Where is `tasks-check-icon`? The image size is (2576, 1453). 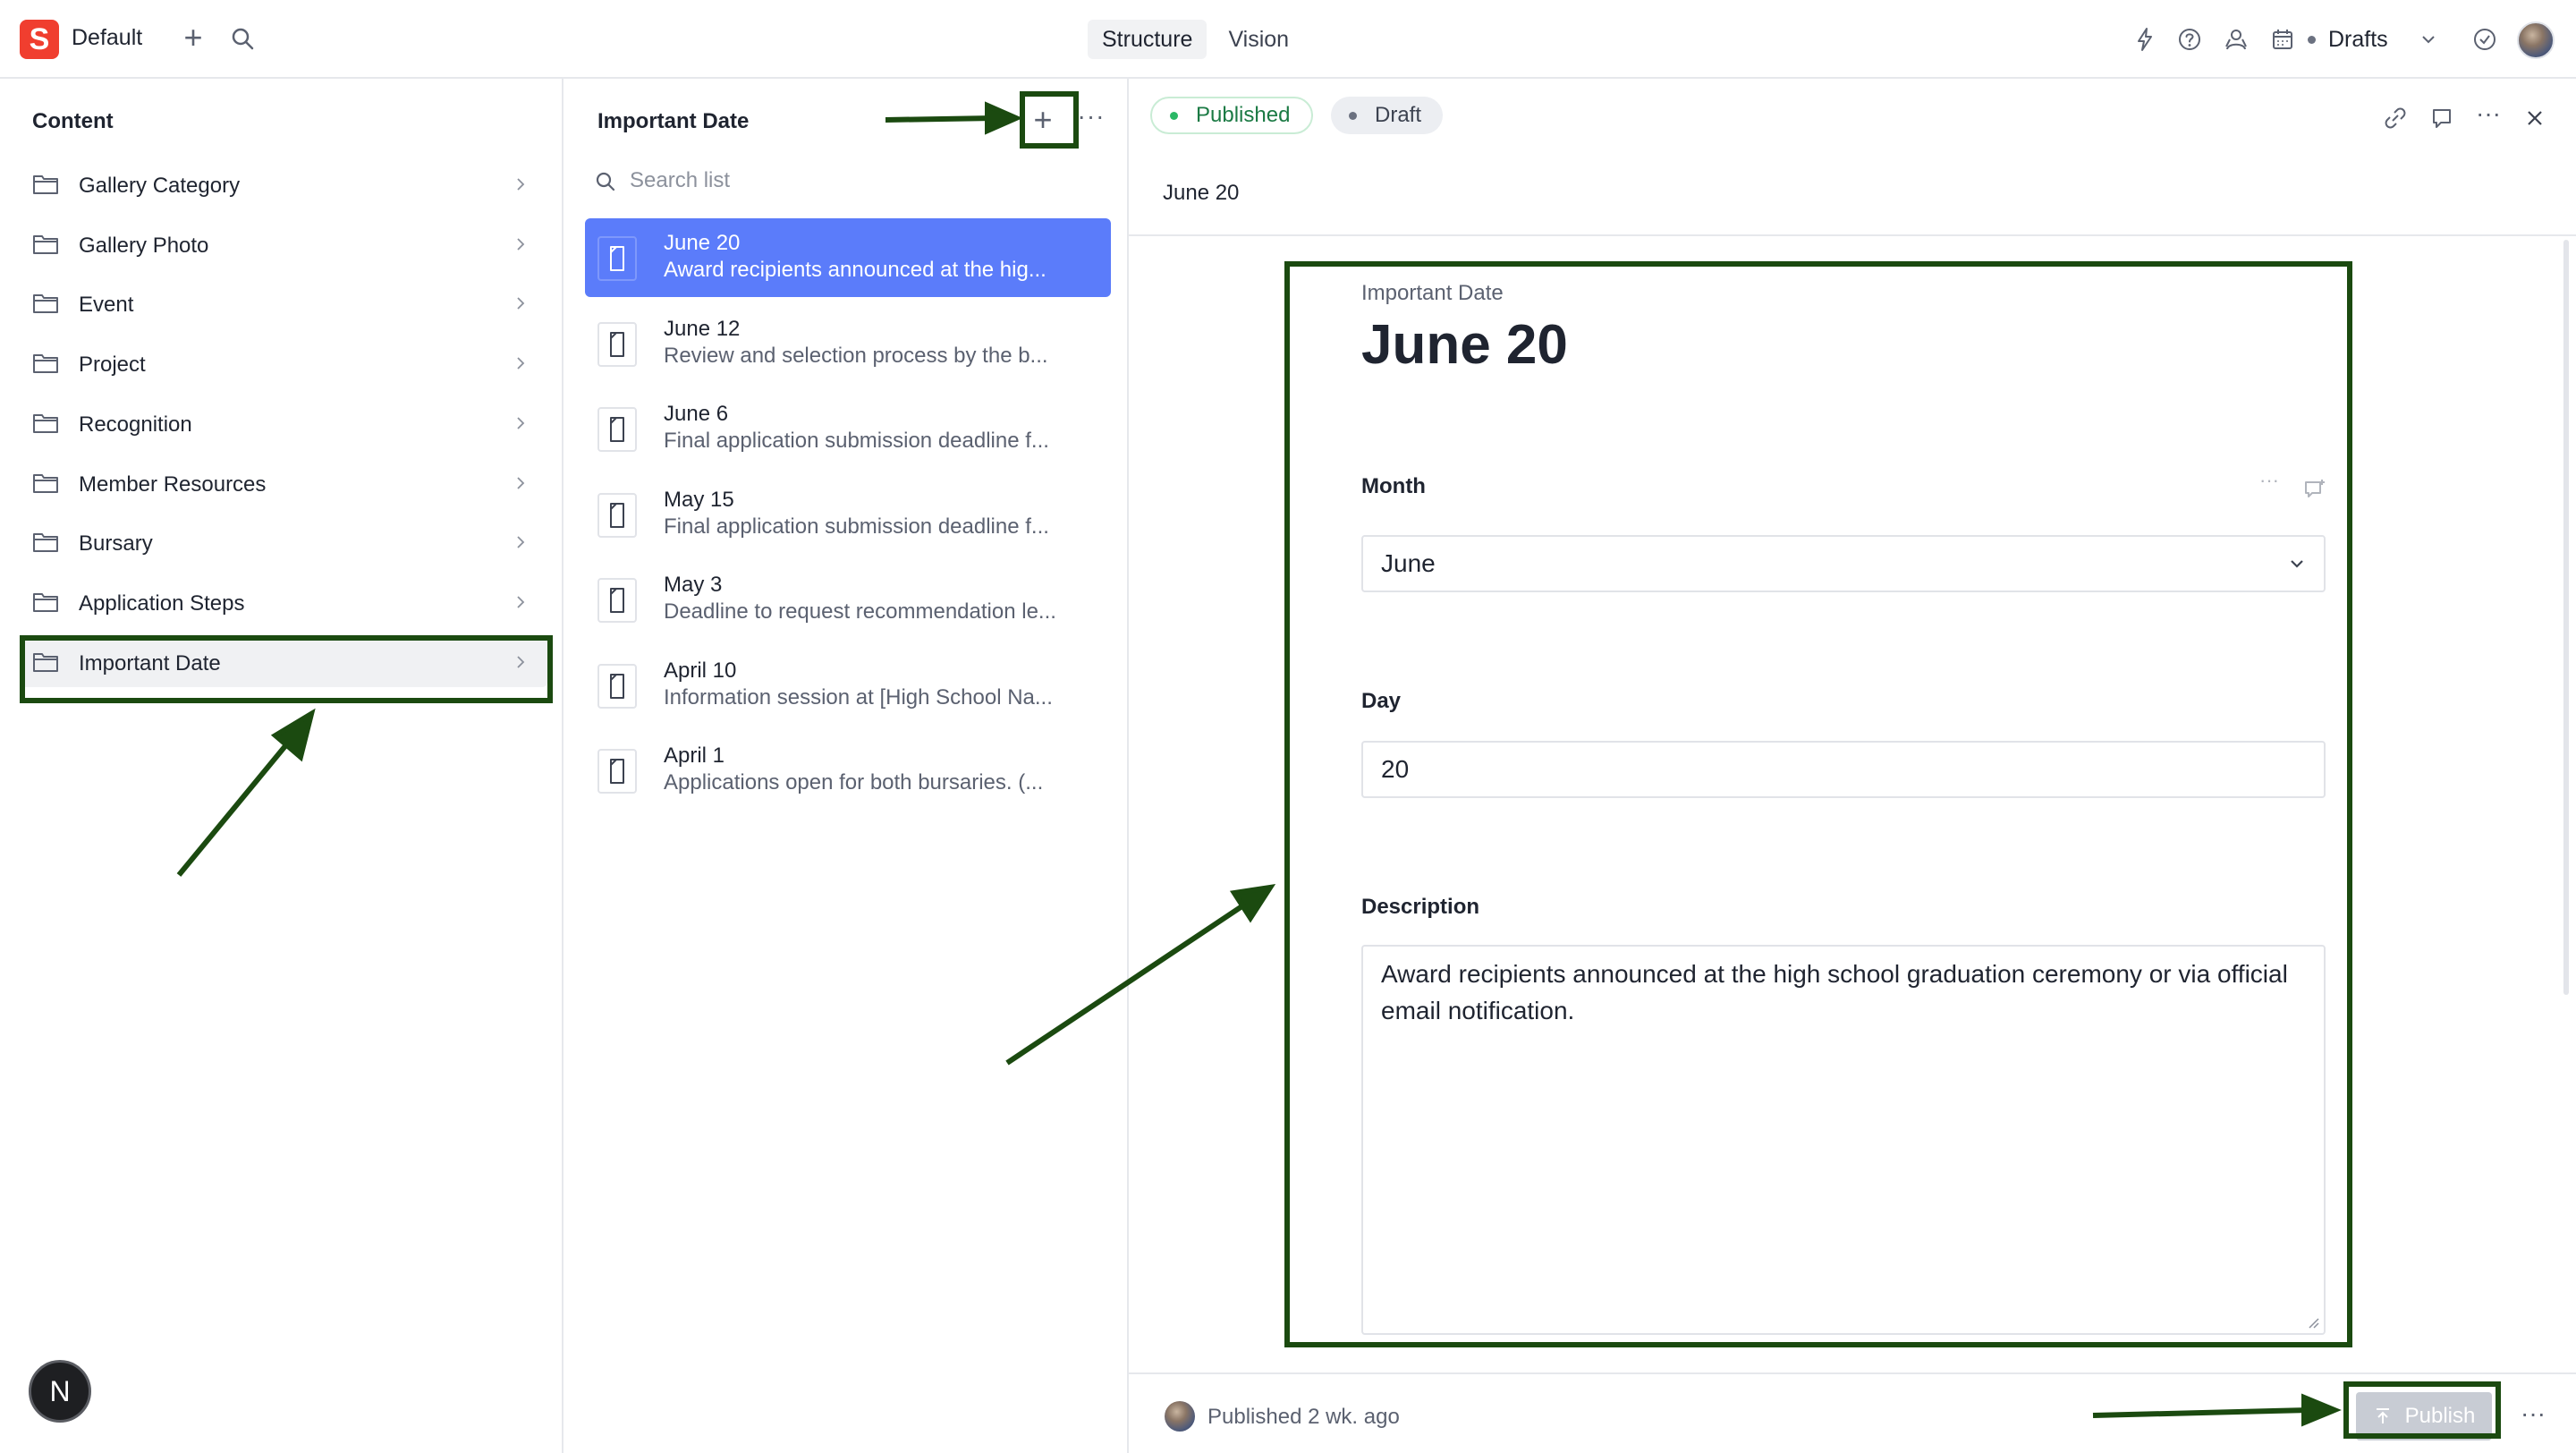 tasks-check-icon is located at coordinates (2484, 39).